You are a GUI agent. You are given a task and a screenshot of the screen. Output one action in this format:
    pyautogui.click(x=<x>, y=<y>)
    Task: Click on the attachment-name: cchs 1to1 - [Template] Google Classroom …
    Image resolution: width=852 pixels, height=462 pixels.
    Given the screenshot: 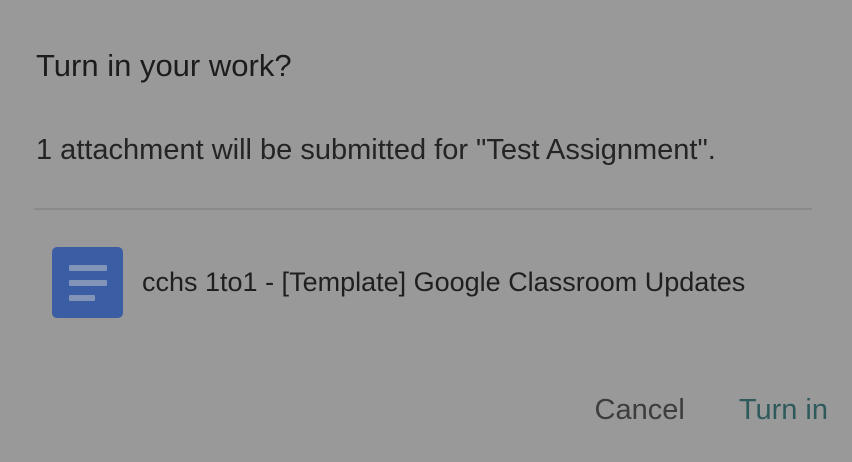 What is the action you would take?
    pyautogui.click(x=444, y=282)
    